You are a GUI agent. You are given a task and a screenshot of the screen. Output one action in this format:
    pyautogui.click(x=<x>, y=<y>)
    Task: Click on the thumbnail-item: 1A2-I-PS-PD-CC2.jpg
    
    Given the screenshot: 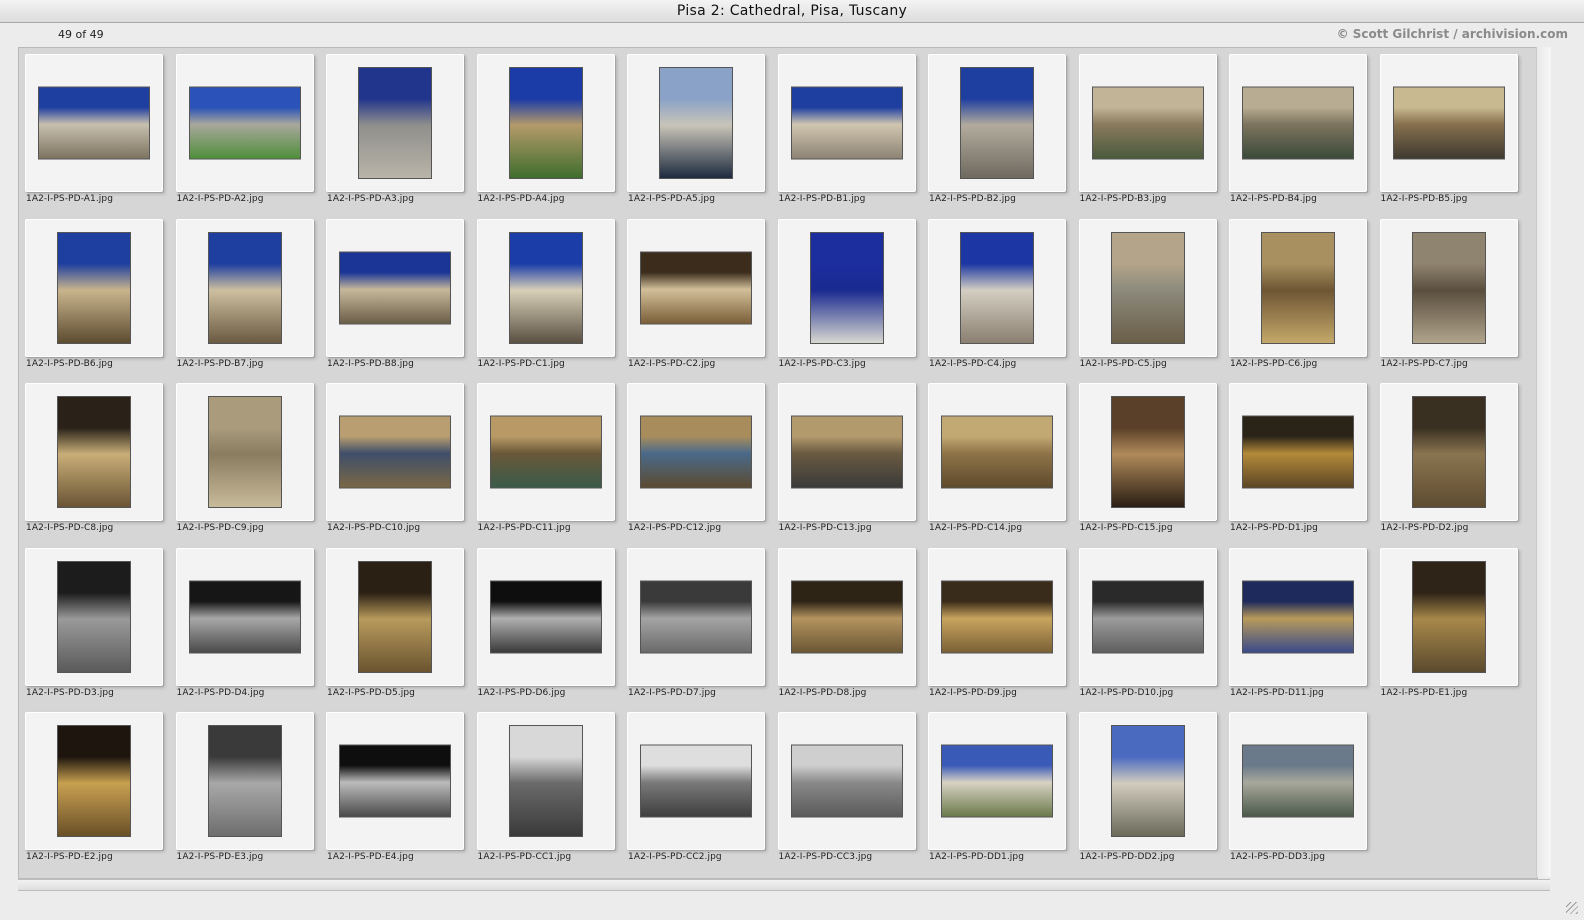 What is the action you would take?
    pyautogui.click(x=697, y=792)
    